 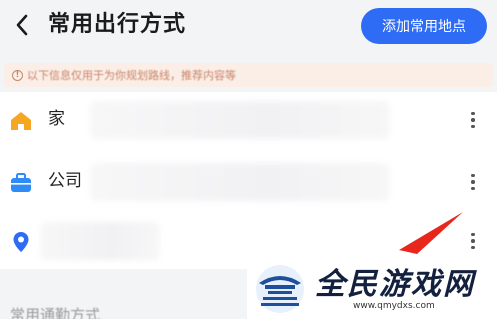 What do you see at coordinates (431, 233) in the screenshot?
I see `annotation-arrow-icon` at bounding box center [431, 233].